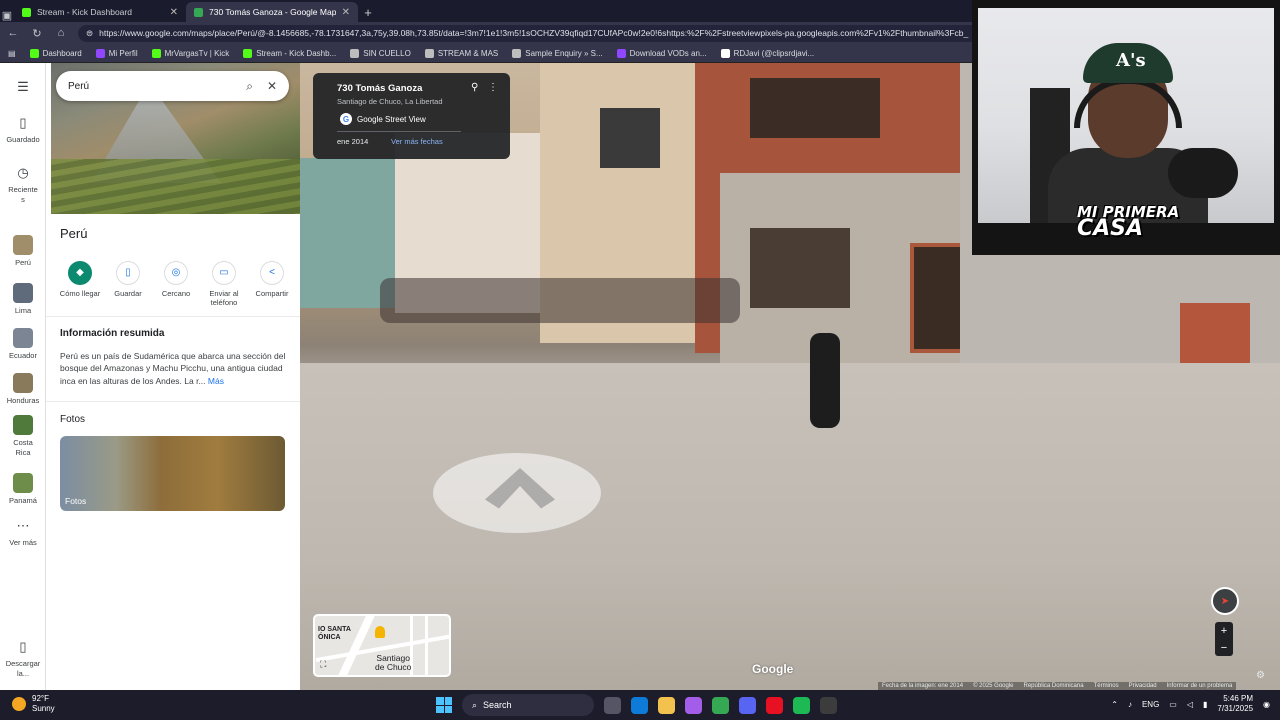 This screenshot has height=720, width=1280. I want to click on phone-icon: ▯, so click(23, 646).